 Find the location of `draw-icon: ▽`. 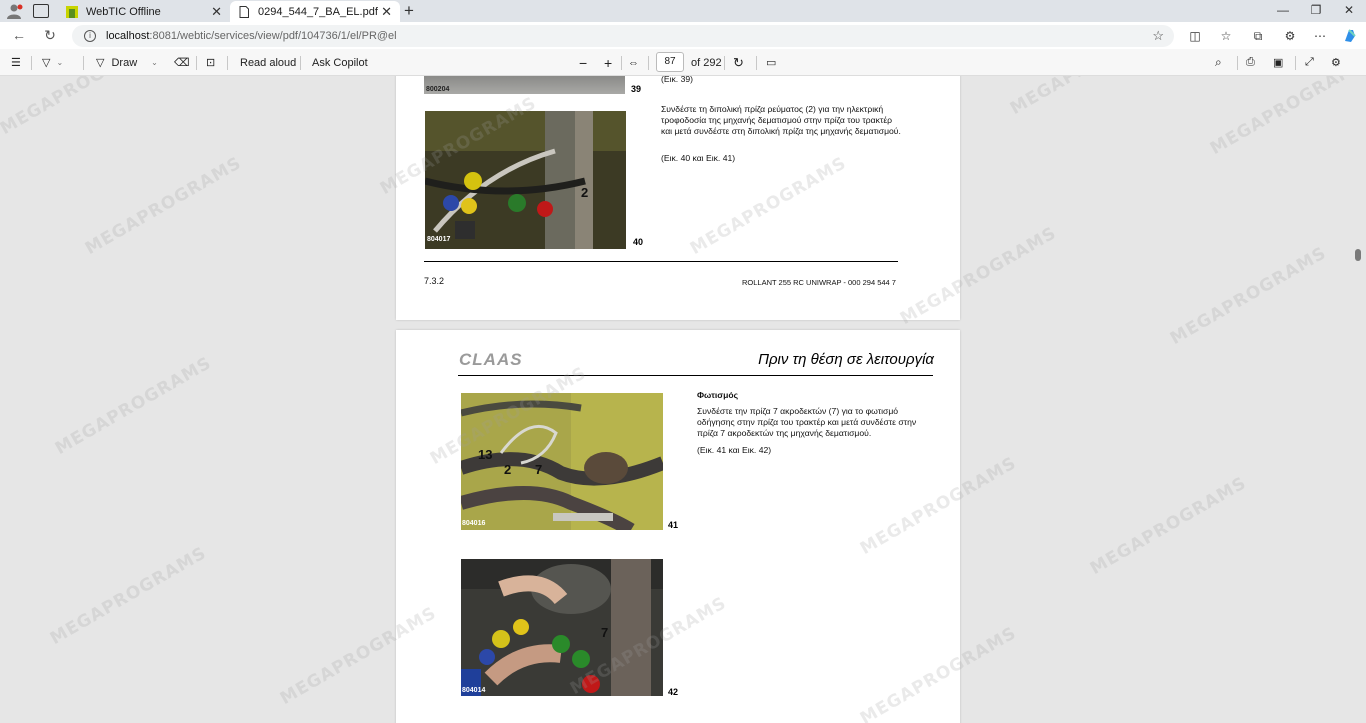

draw-icon: ▽ is located at coordinates (100, 63).